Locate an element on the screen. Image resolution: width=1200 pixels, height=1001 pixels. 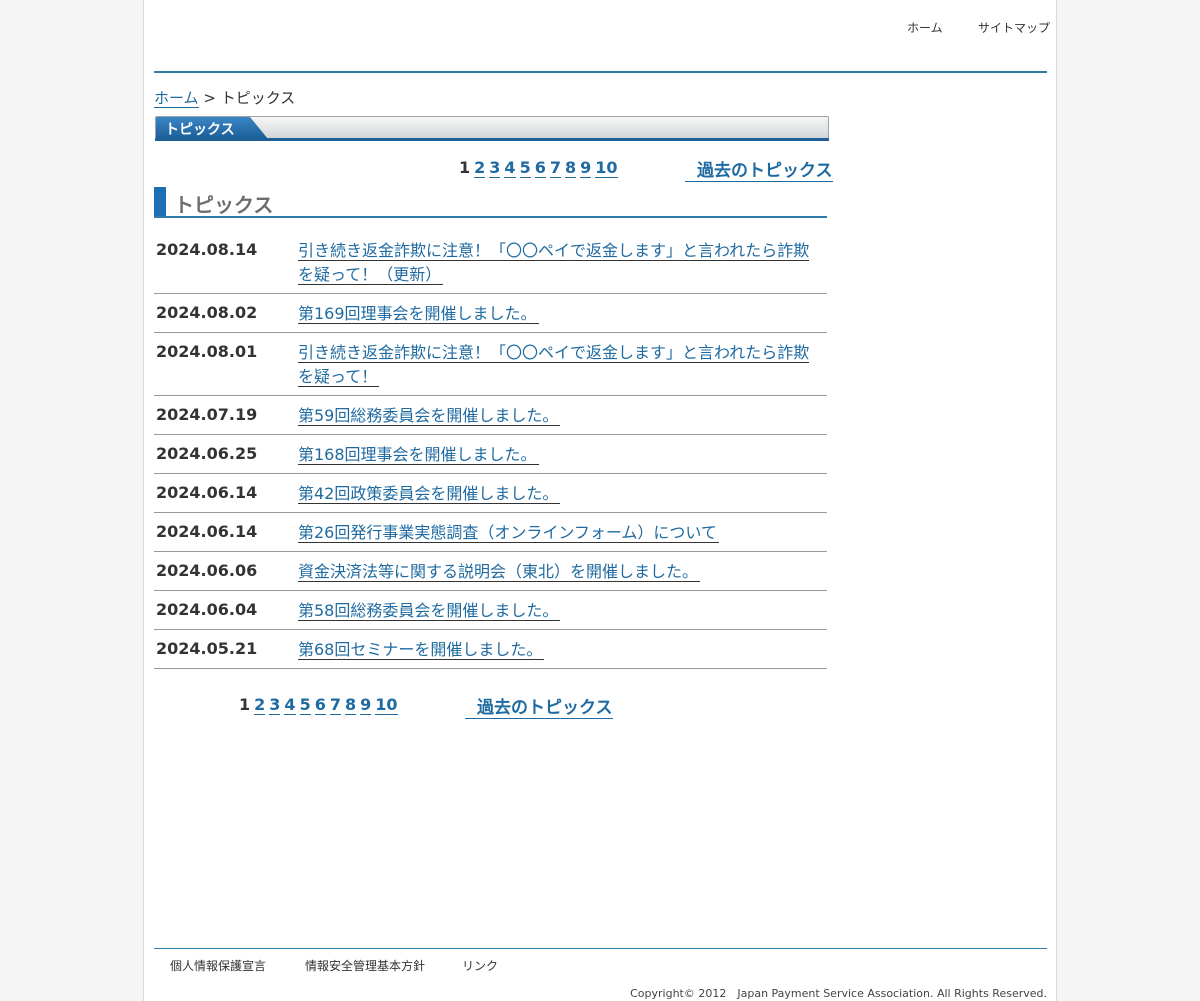
topic-link: 第58回総務委員会を開催しました。 is located at coordinates (429, 611).